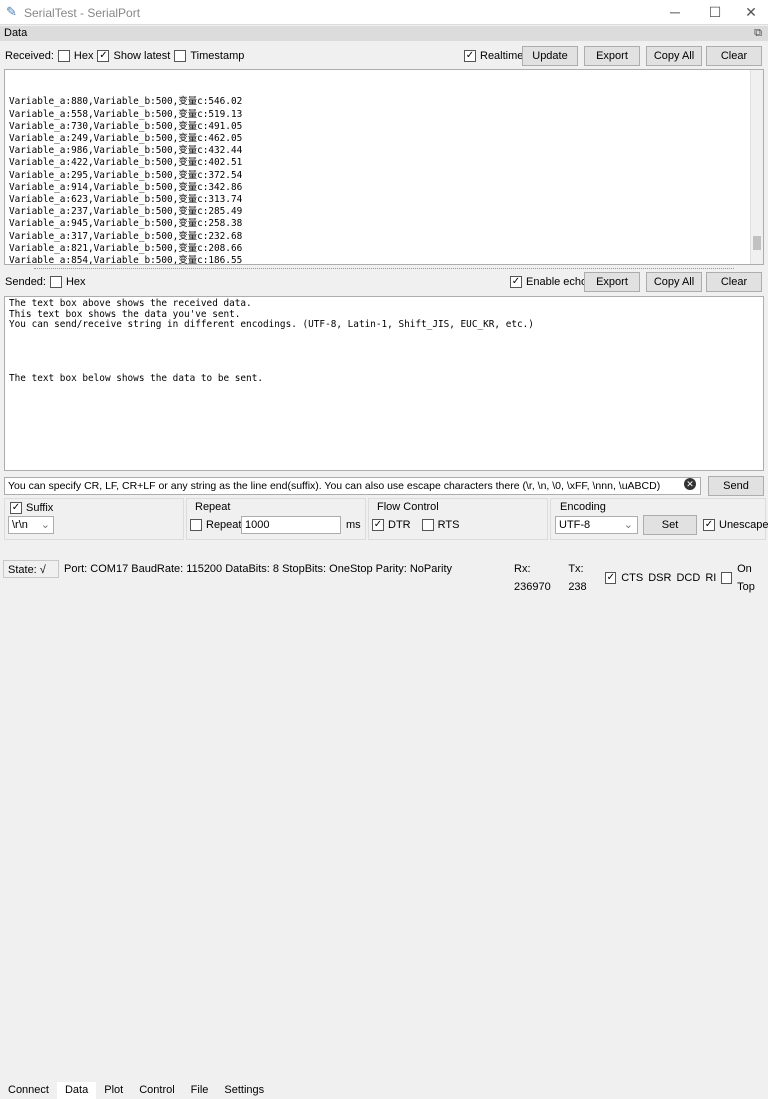  What do you see at coordinates (126, 114) in the screenshot?
I see `received-line: Variable_a:558,Variable_b:500,变量c:519.13` at bounding box center [126, 114].